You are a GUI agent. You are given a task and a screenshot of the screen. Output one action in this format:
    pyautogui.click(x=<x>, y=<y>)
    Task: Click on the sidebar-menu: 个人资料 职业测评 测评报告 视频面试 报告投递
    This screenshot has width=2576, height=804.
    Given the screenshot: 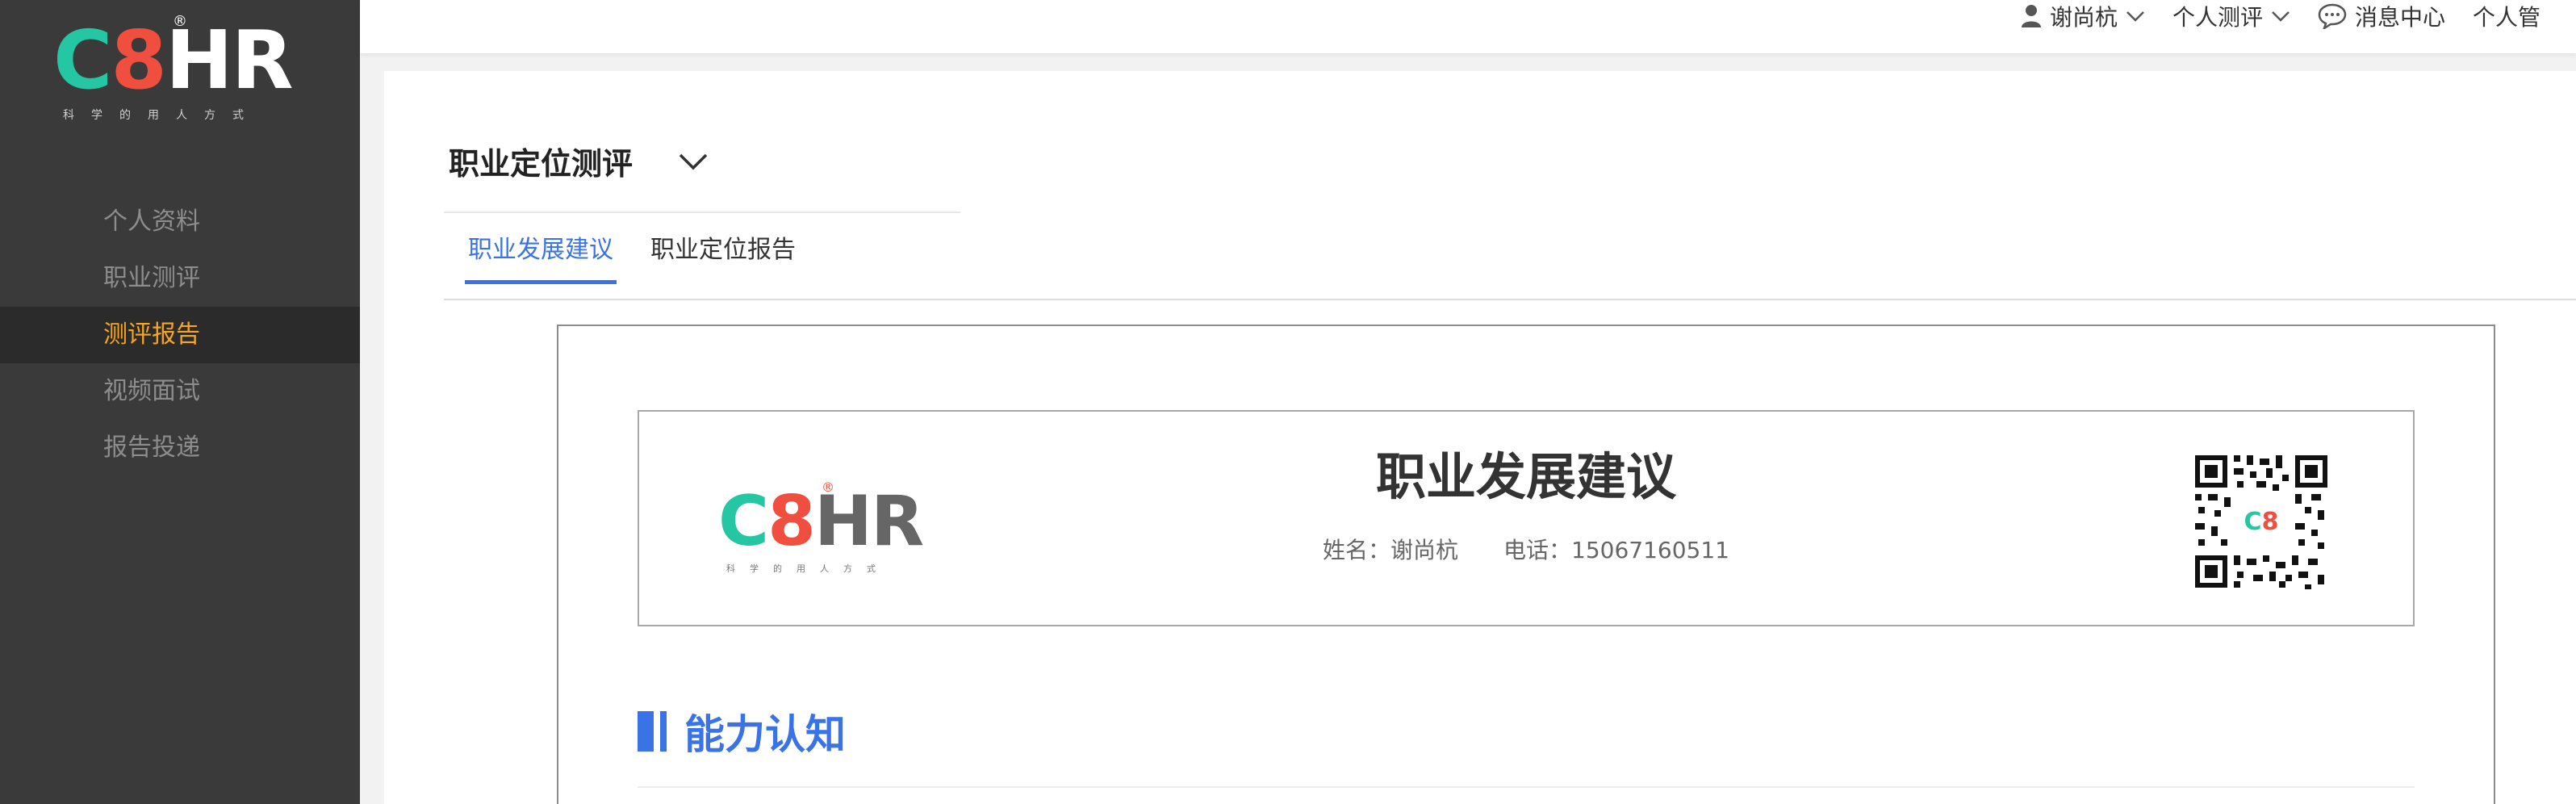 What is the action you would take?
    pyautogui.click(x=180, y=335)
    